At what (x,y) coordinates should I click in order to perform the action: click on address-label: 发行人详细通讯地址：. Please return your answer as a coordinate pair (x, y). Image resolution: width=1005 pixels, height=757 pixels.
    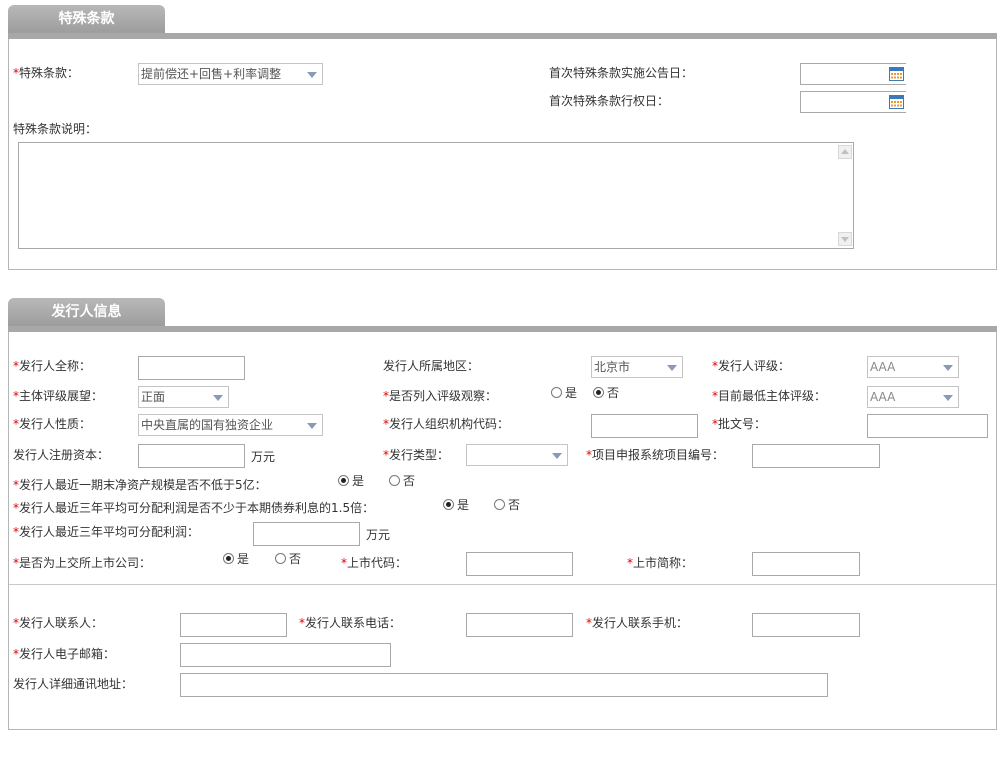
    Looking at the image, I should click on (73, 684).